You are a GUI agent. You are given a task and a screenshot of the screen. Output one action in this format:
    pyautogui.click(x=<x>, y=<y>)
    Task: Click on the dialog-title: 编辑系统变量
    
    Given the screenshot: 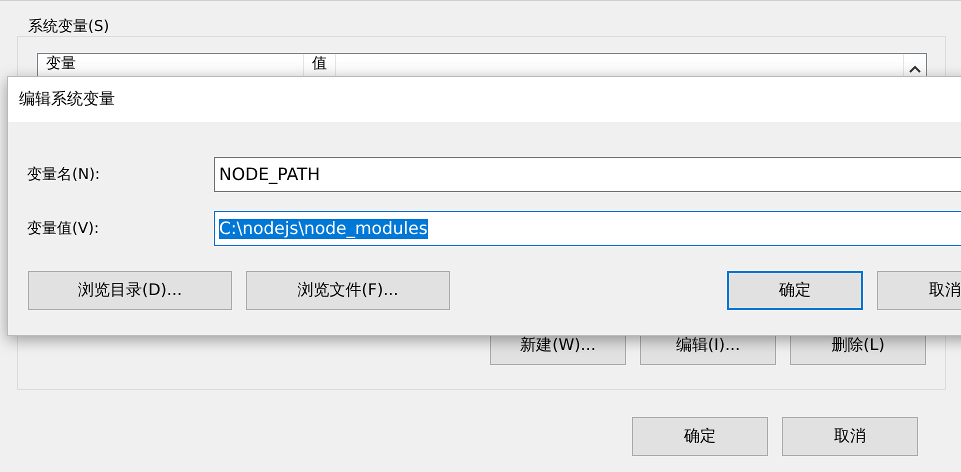 What is the action you would take?
    pyautogui.click(x=67, y=99)
    